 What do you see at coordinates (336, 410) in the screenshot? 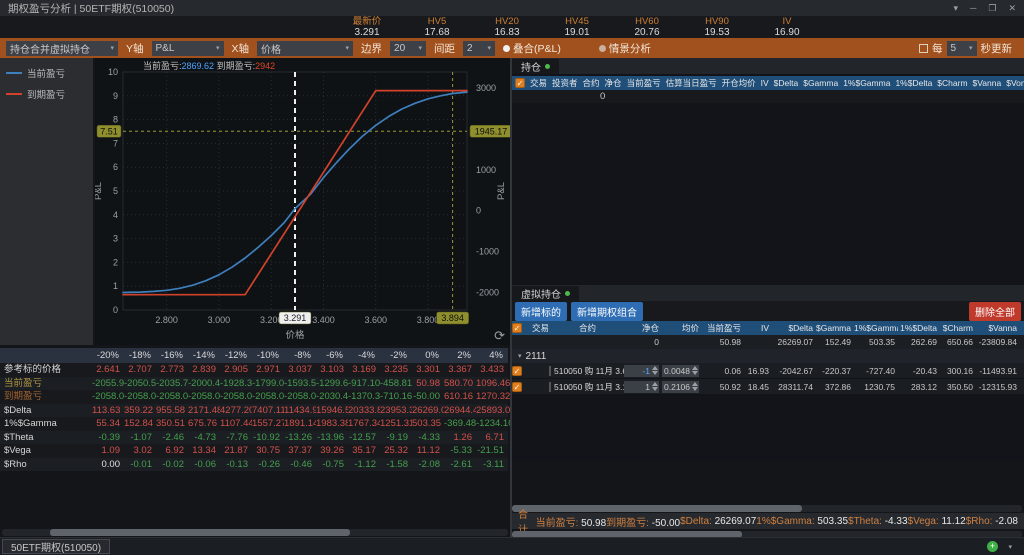
I see `scenario-cell: 15946.59` at bounding box center [336, 410].